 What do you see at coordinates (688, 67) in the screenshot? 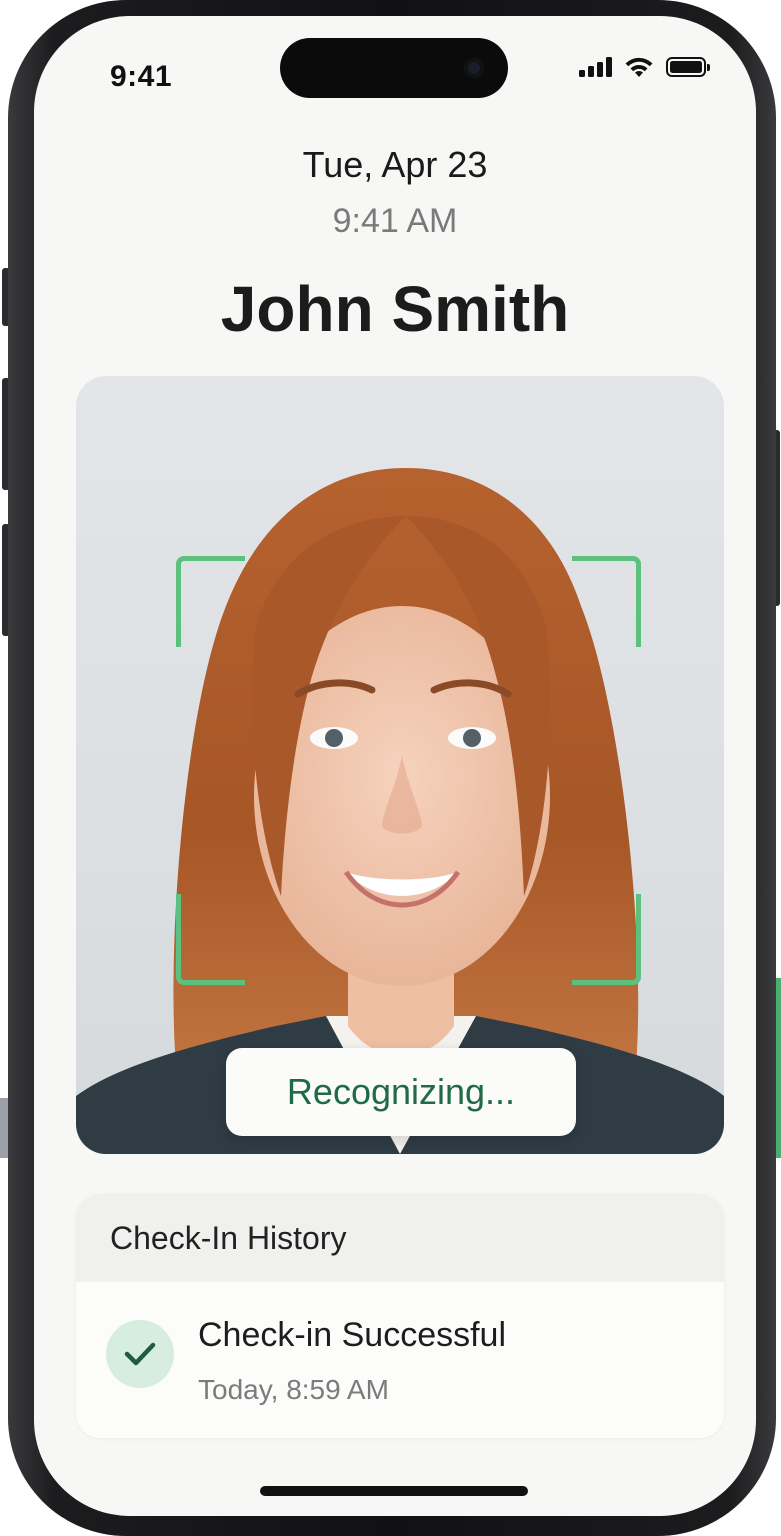
I see `battery-full-icon` at bounding box center [688, 67].